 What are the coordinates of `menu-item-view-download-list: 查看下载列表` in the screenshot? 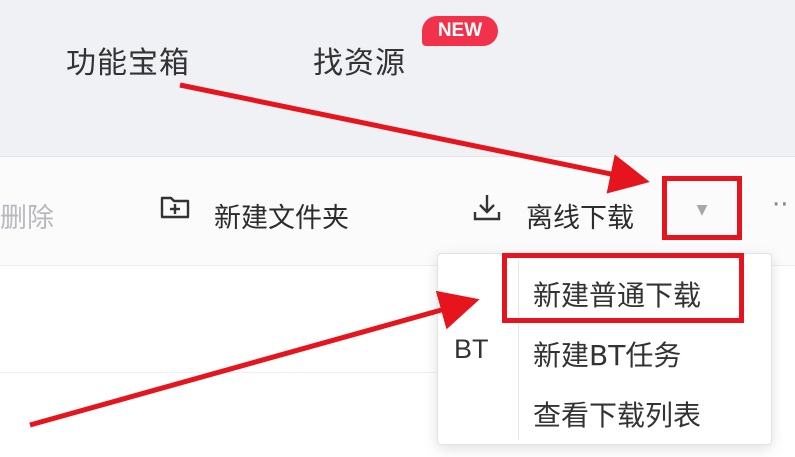 It's located at (617, 414).